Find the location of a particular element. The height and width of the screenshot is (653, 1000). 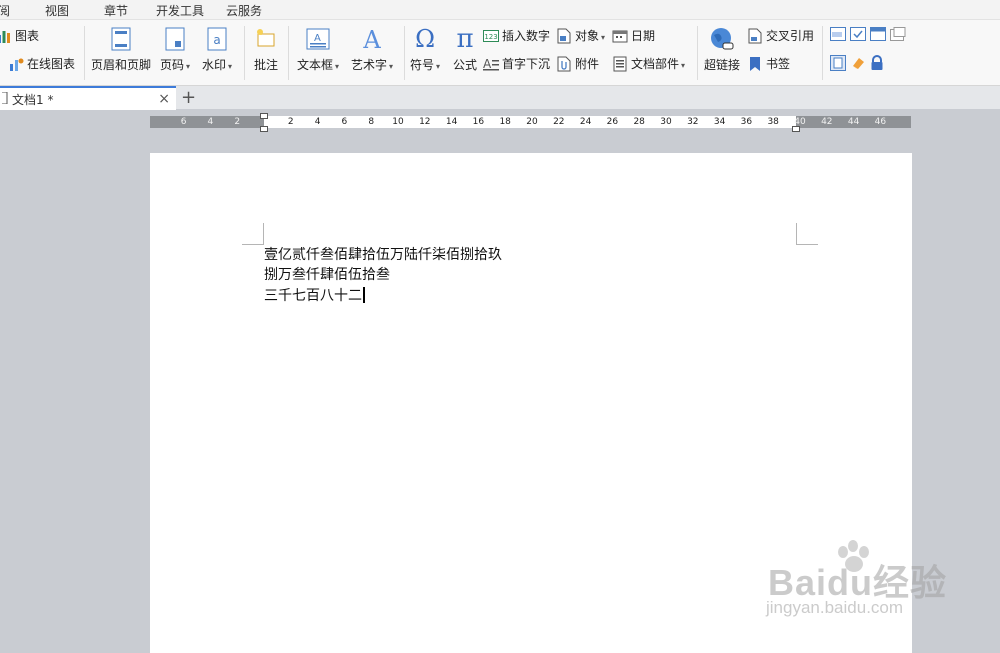

wordart-button: A 艺术字 ▾ is located at coordinates (372, 49).